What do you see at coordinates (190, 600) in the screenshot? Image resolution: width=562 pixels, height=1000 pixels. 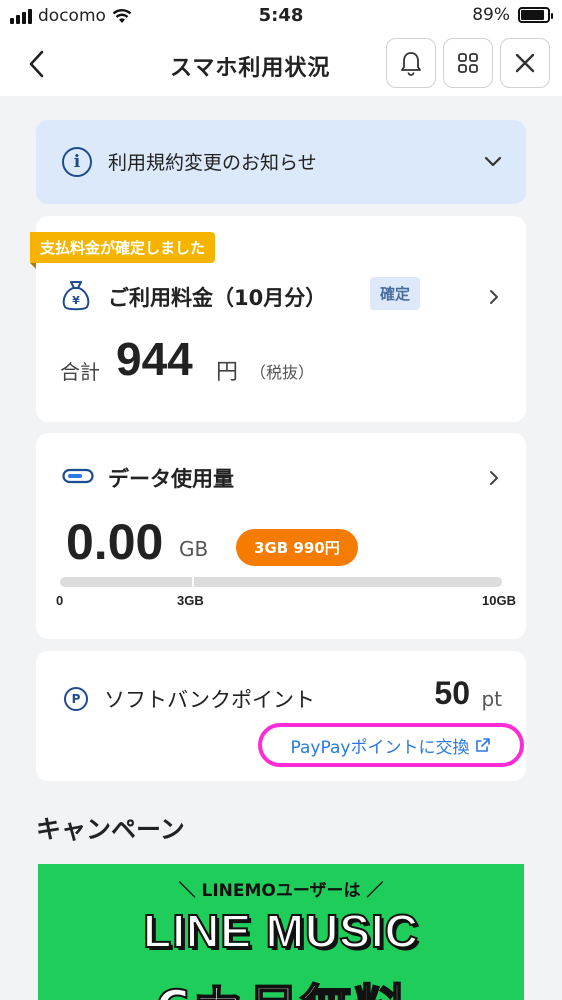 I see `tick-label: 3GB` at bounding box center [190, 600].